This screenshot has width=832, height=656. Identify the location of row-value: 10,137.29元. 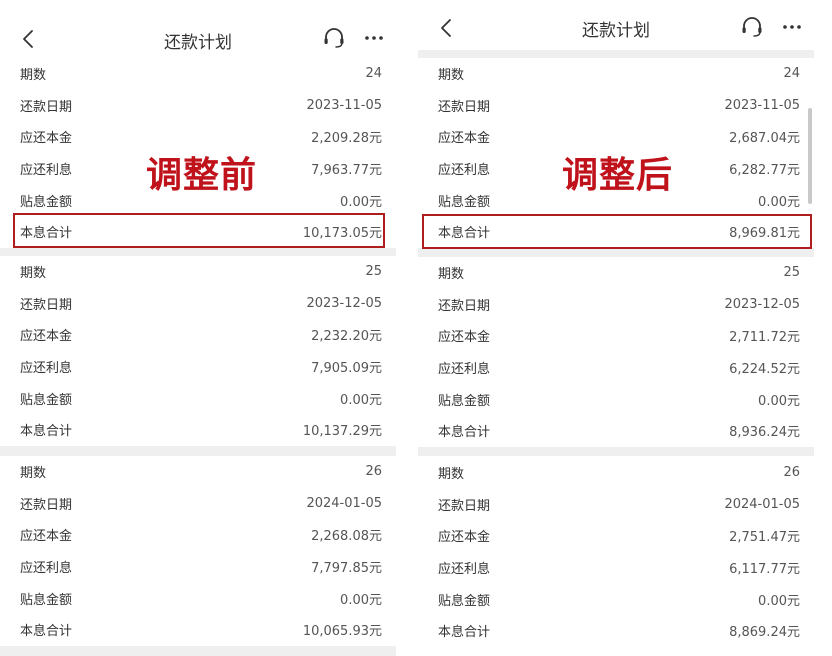
(342, 432).